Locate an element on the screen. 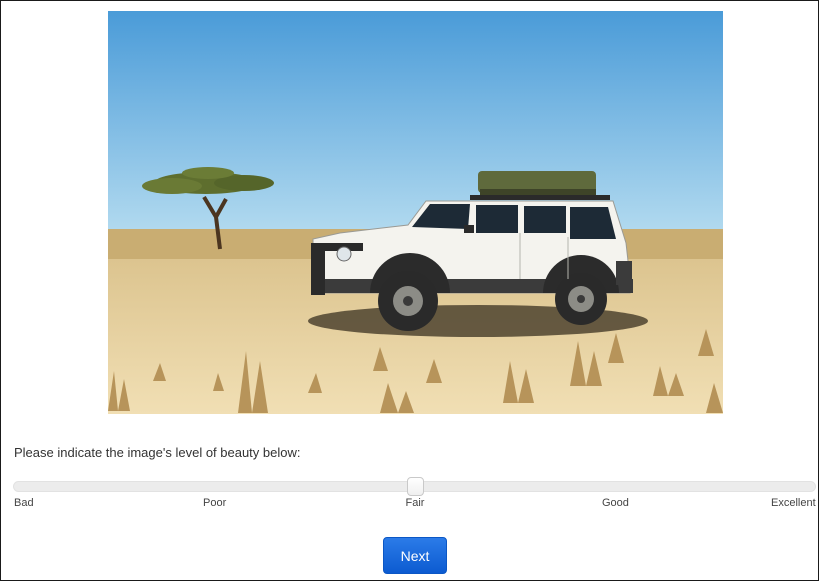  beauty-slider-thumb is located at coordinates (415, 486).